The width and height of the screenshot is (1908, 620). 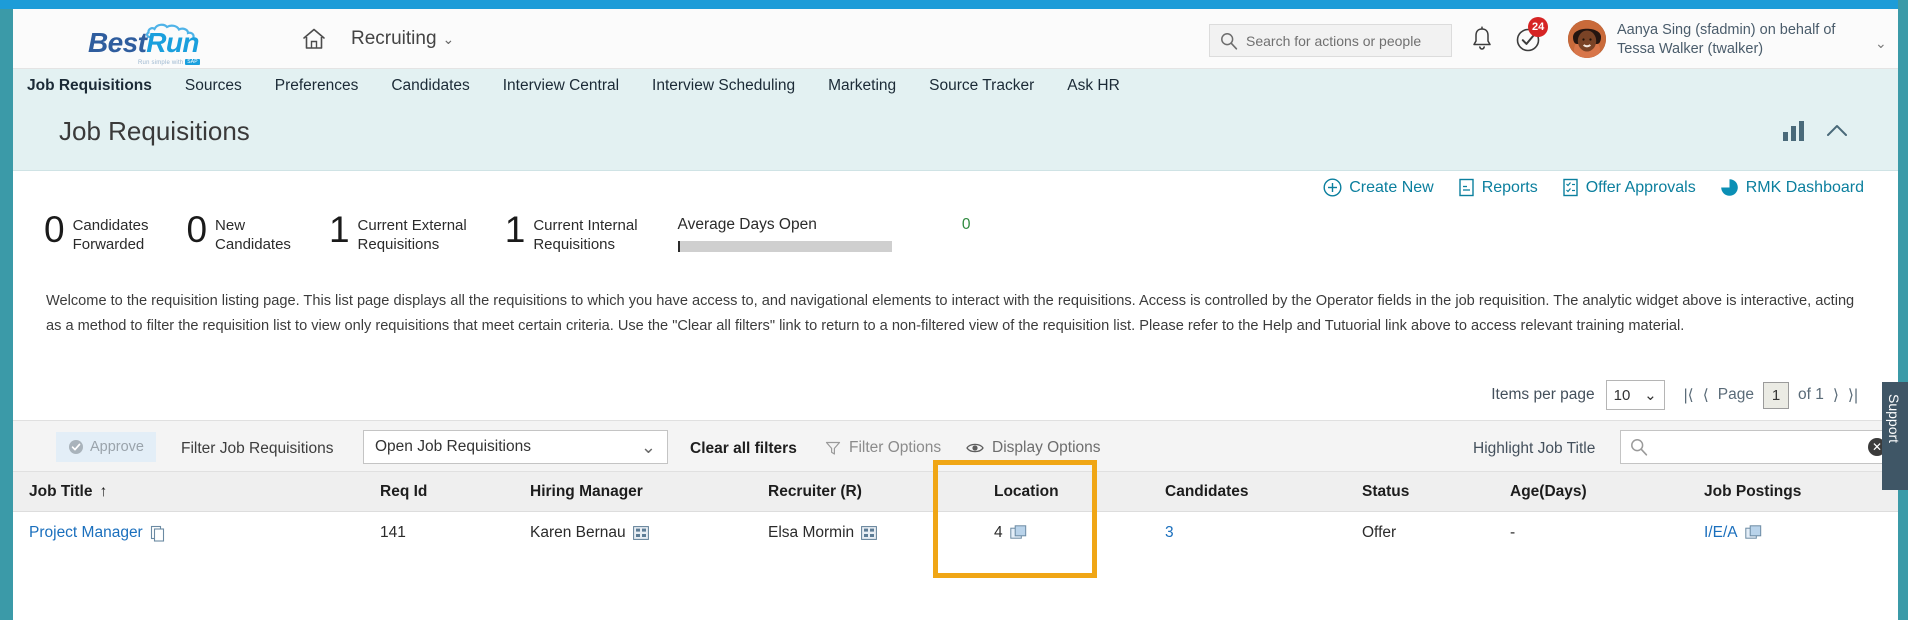 I want to click on column-header-job-postings: Job Postings, so click(x=1752, y=492).